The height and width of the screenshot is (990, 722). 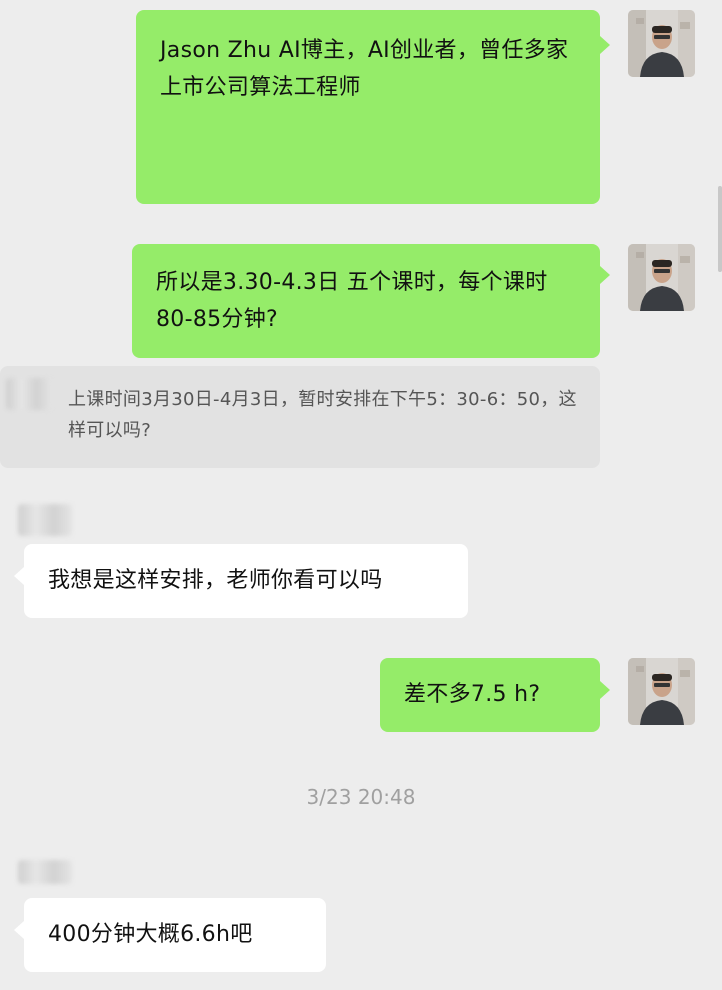 I want to click on message-text: 我想是这样安排，老师你看可以吗, so click(x=215, y=580).